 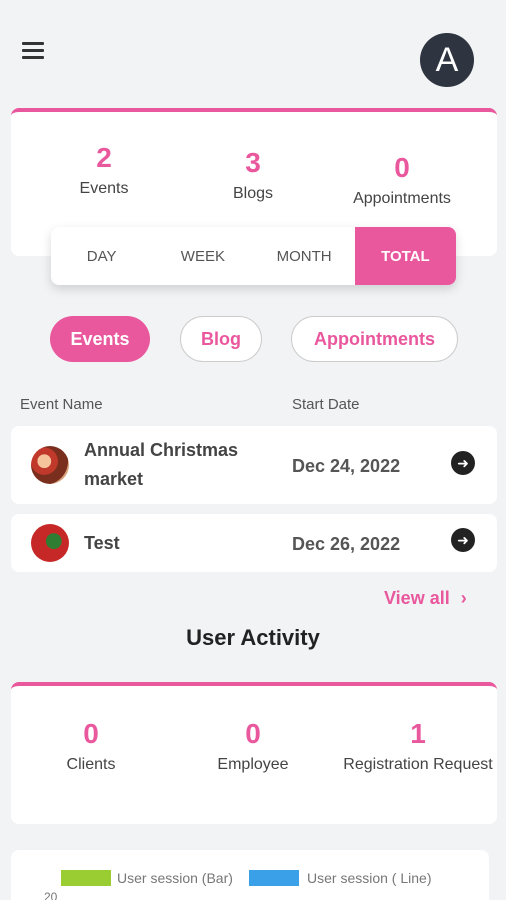 What do you see at coordinates (346, 466) in the screenshot?
I see `event-start-date: Dec 24, 2022` at bounding box center [346, 466].